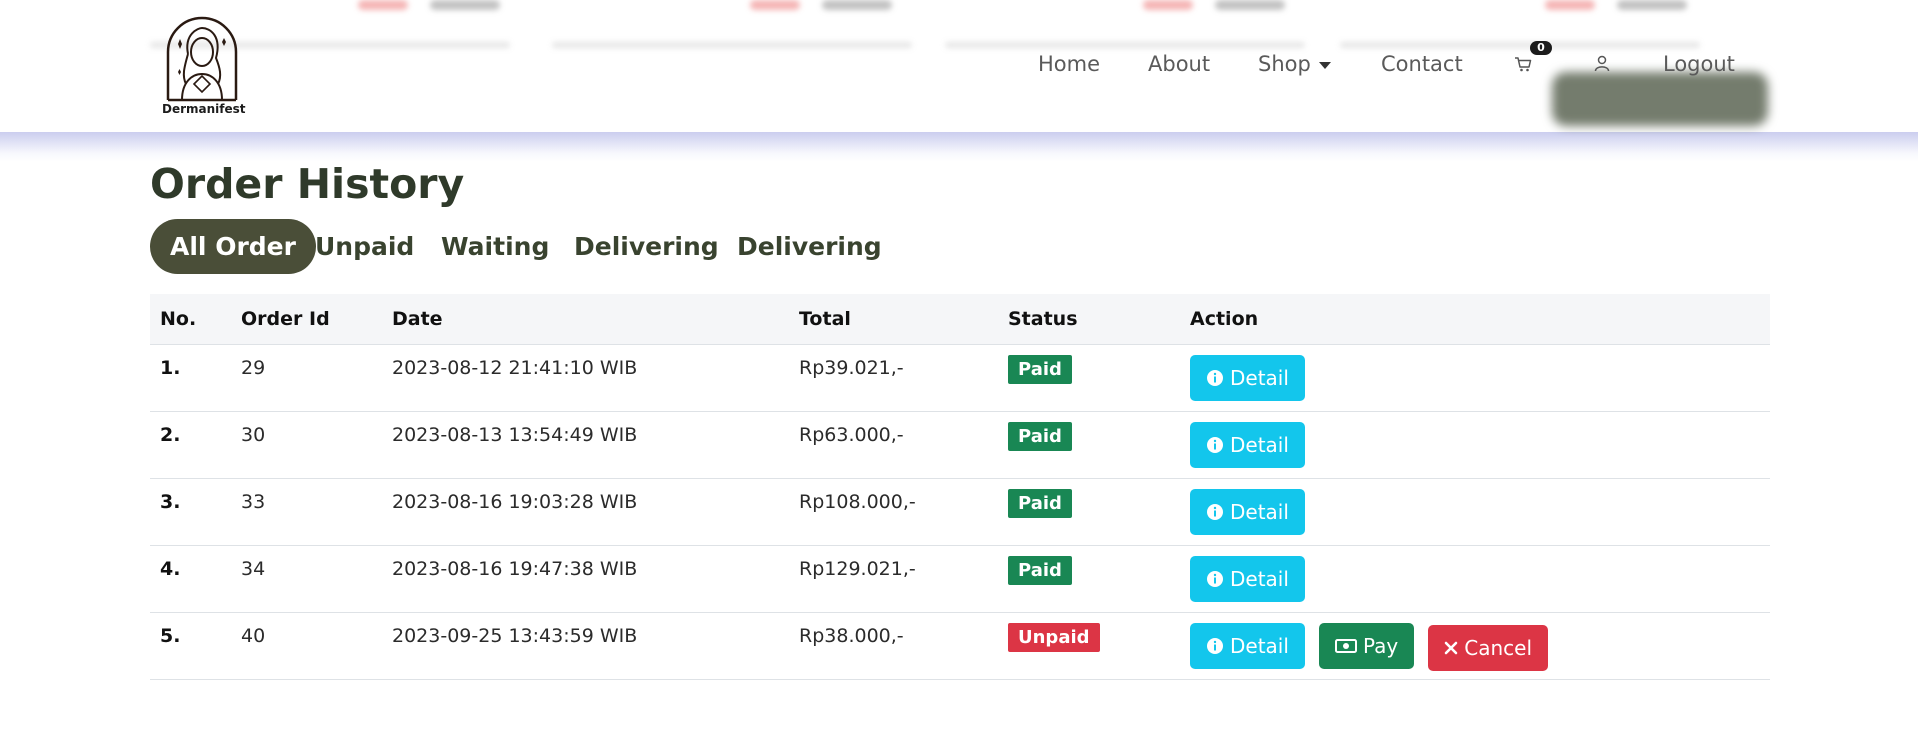  What do you see at coordinates (202, 59) in the screenshot?
I see `woman-portrait-icon` at bounding box center [202, 59].